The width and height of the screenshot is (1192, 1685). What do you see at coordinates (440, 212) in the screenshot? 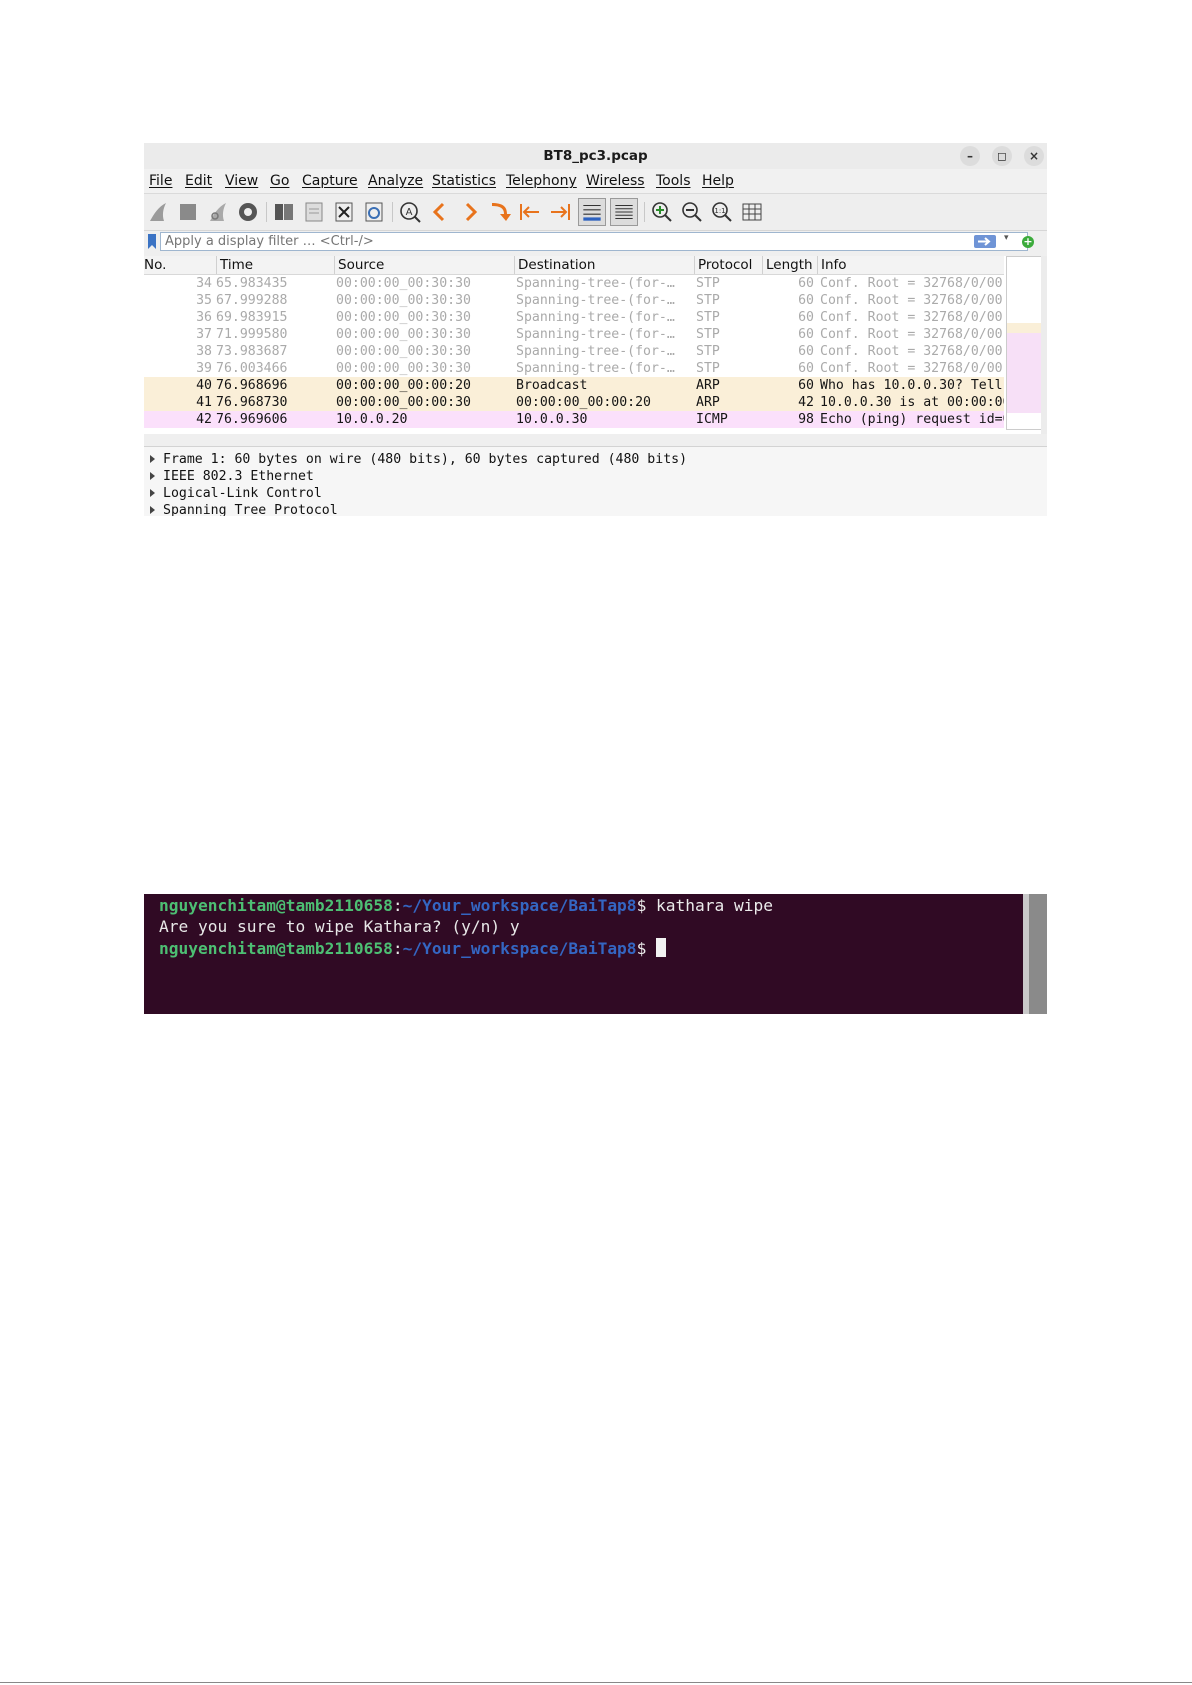
I see `go-back-icon` at bounding box center [440, 212].